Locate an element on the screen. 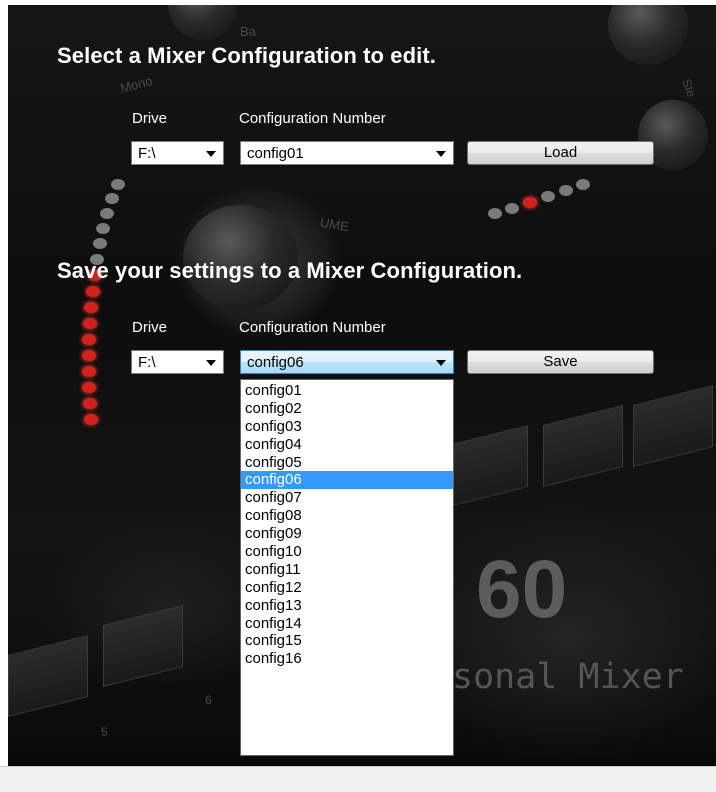 Image resolution: width=716 pixels, height=792 pixels. bg-label-ba: Ba is located at coordinates (248, 31).